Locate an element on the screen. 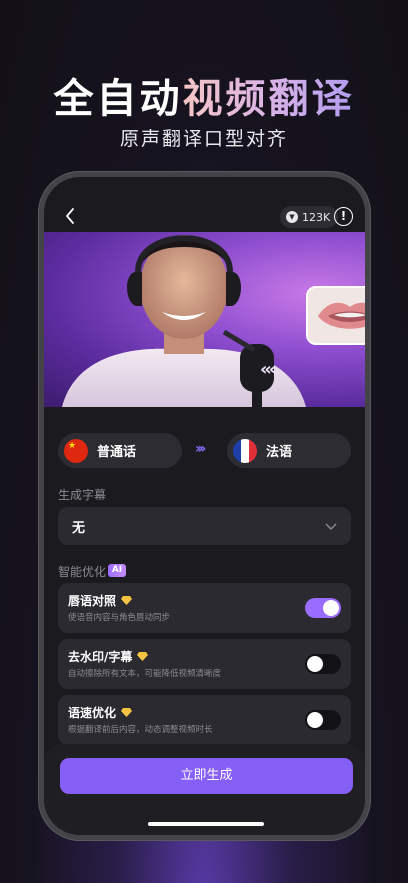 Image resolution: width=408 pixels, height=883 pixels. remove-watermark-toggle is located at coordinates (323, 664).